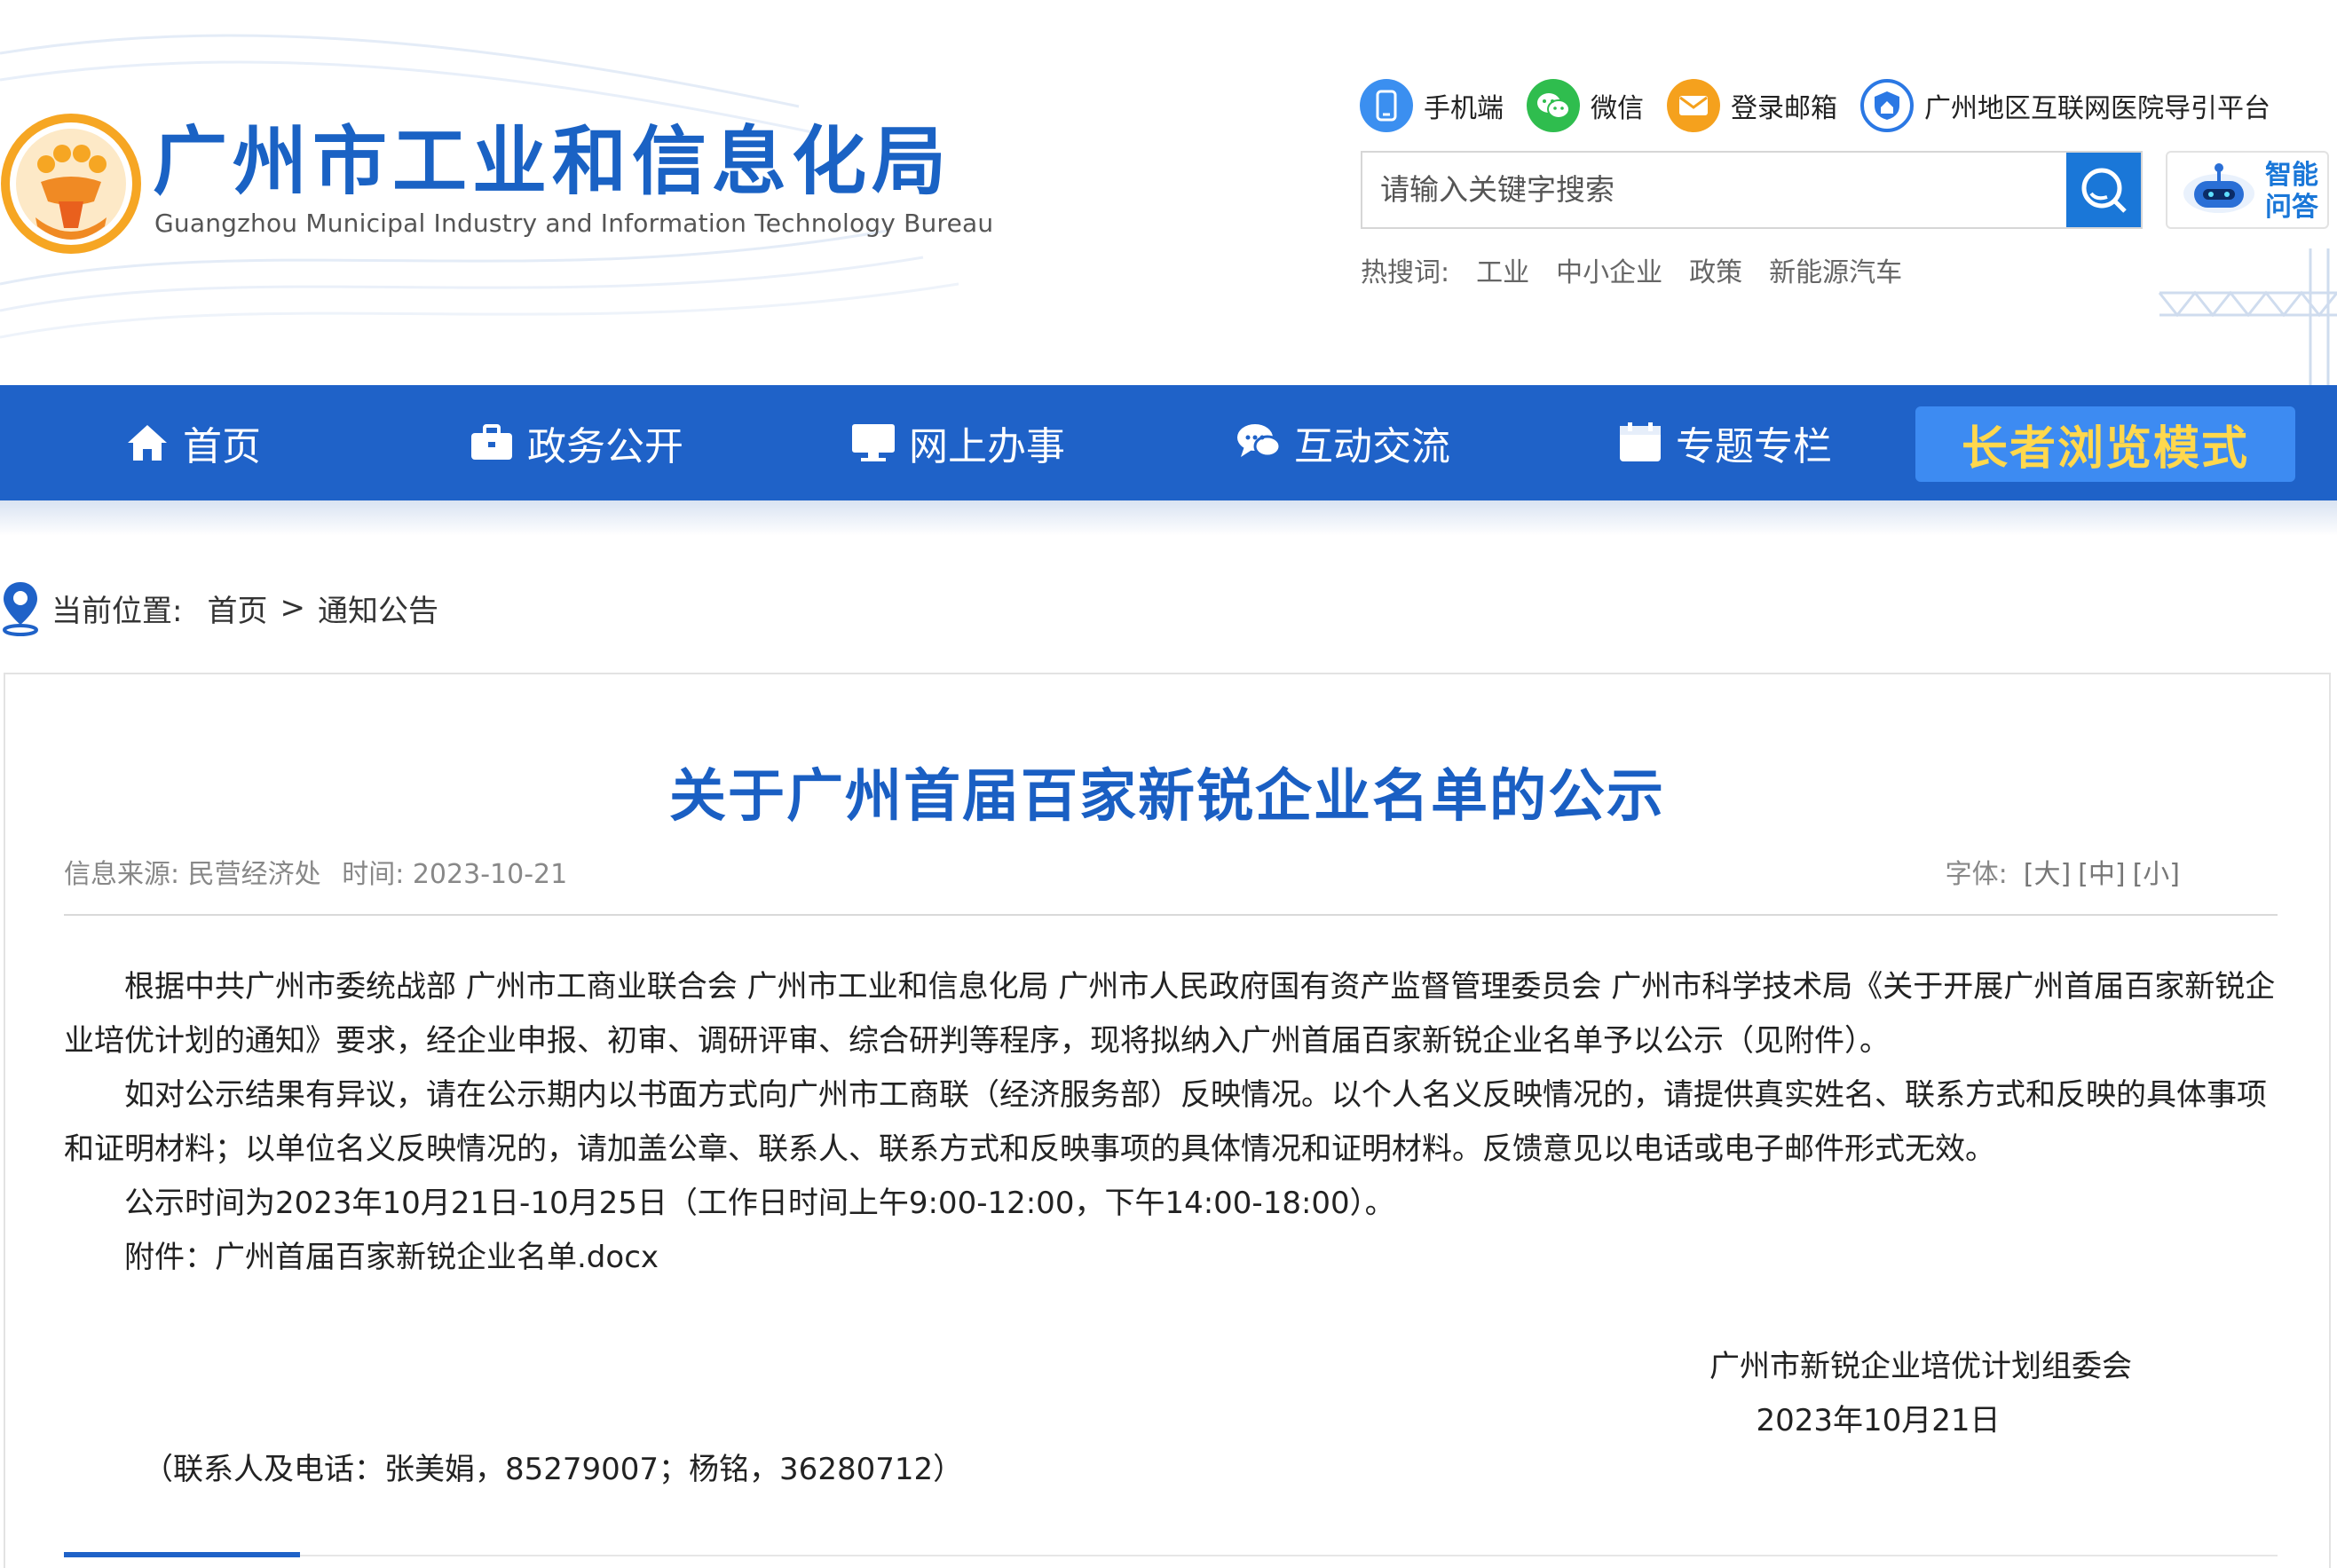 This screenshot has height=1568, width=2337. I want to click on quick-link-hospital: 广州地区互联网医院导引平台, so click(2065, 105).